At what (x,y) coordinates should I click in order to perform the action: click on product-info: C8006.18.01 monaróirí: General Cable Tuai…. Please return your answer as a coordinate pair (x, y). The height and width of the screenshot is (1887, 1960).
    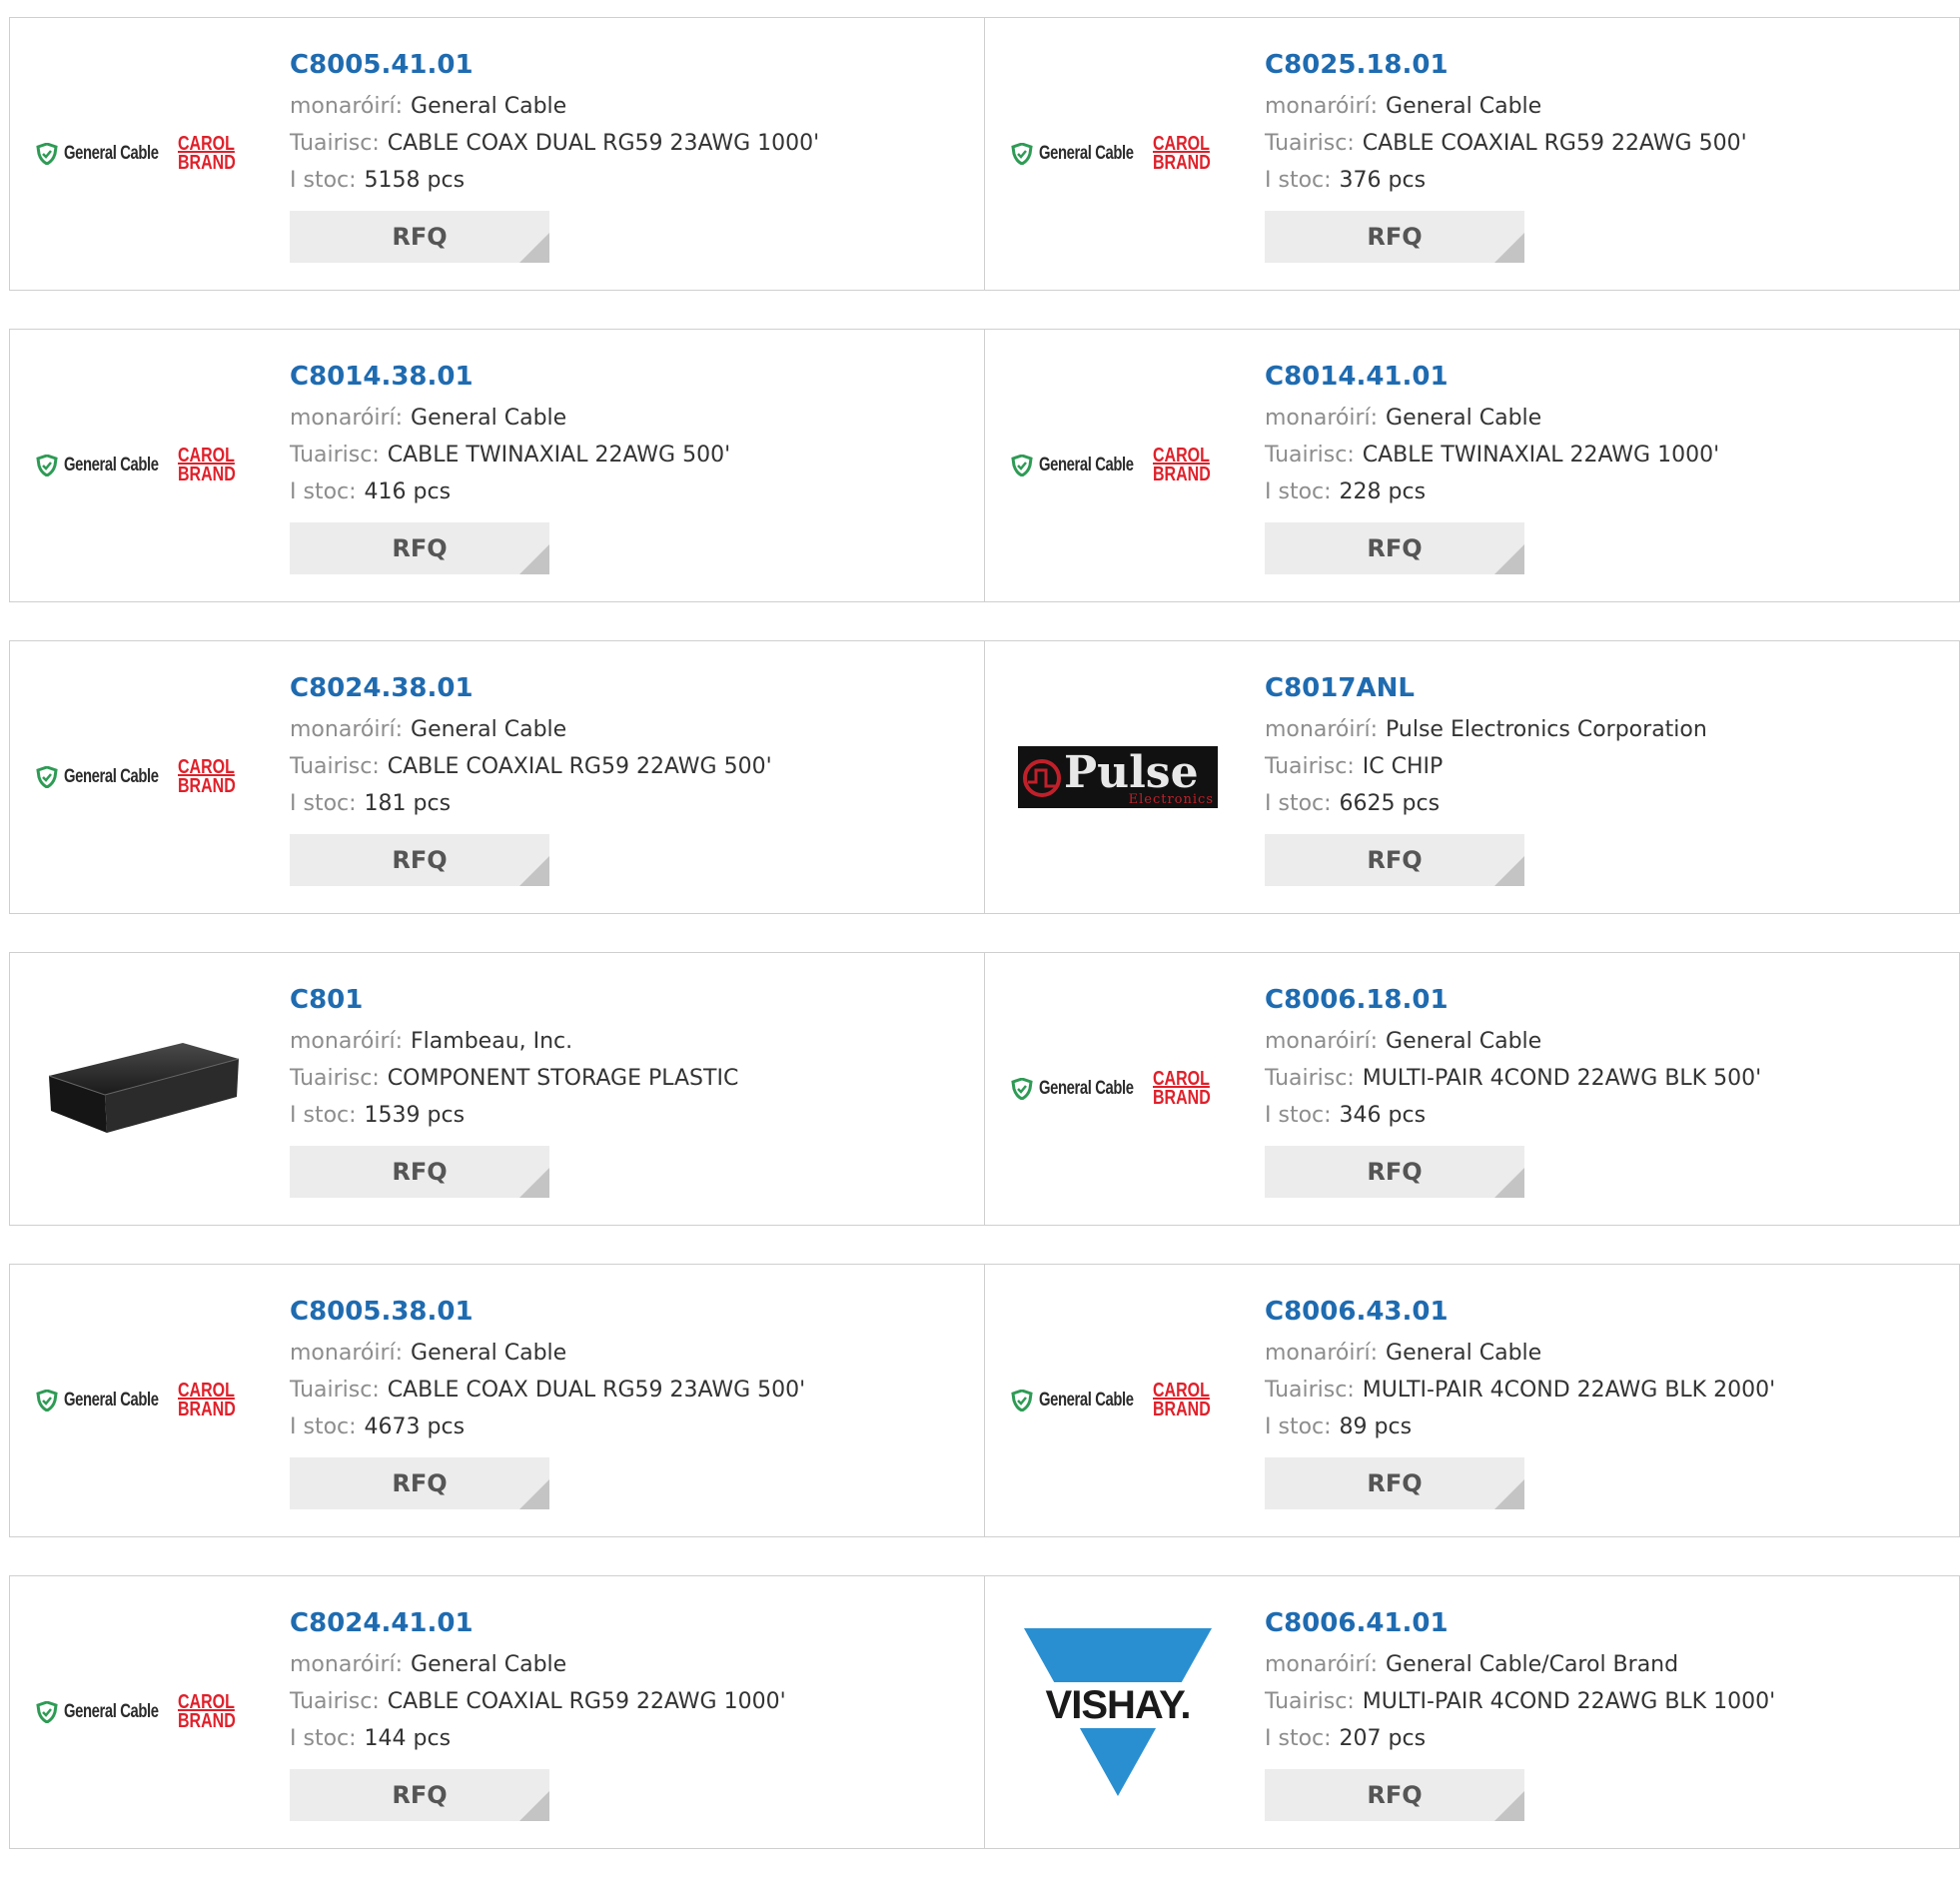
    Looking at the image, I should click on (1513, 1091).